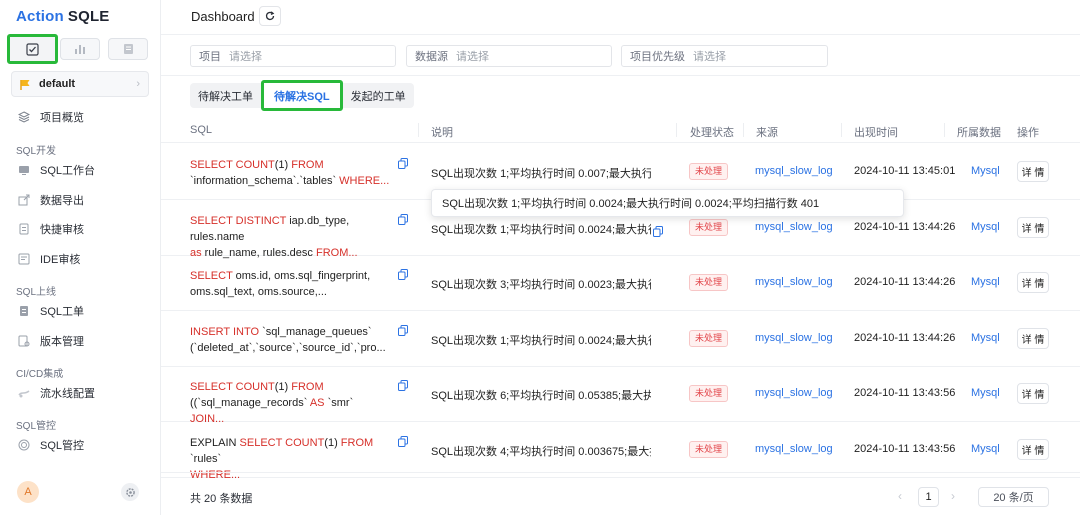 The width and height of the screenshot is (1080, 515). What do you see at coordinates (225, 95) in the screenshot?
I see `tab-pending-orders: 待解决工单` at bounding box center [225, 95].